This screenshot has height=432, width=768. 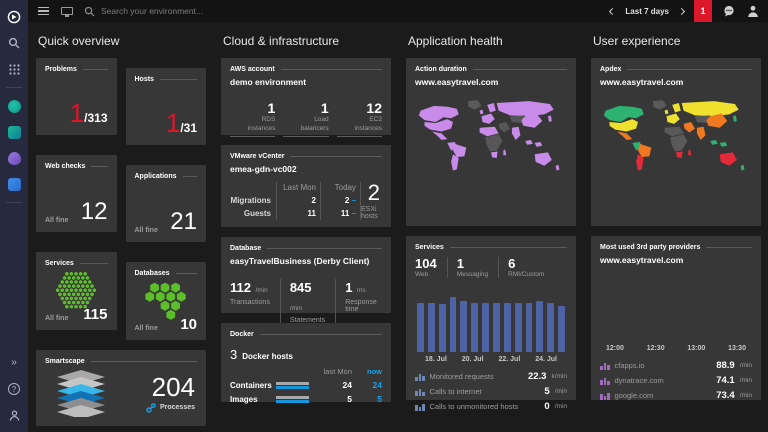 What do you see at coordinates (14, 363) in the screenshot?
I see `expand-sidebar-icon: »` at bounding box center [14, 363].